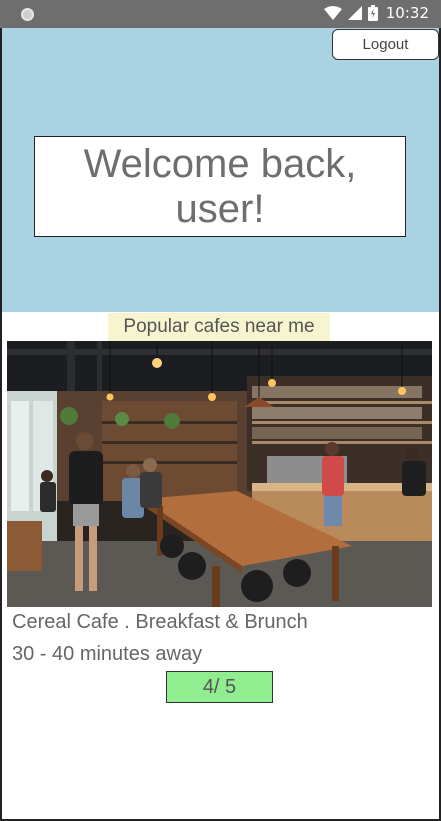 This screenshot has width=441, height=821. What do you see at coordinates (385, 44) in the screenshot?
I see `logout-button: Logout` at bounding box center [385, 44].